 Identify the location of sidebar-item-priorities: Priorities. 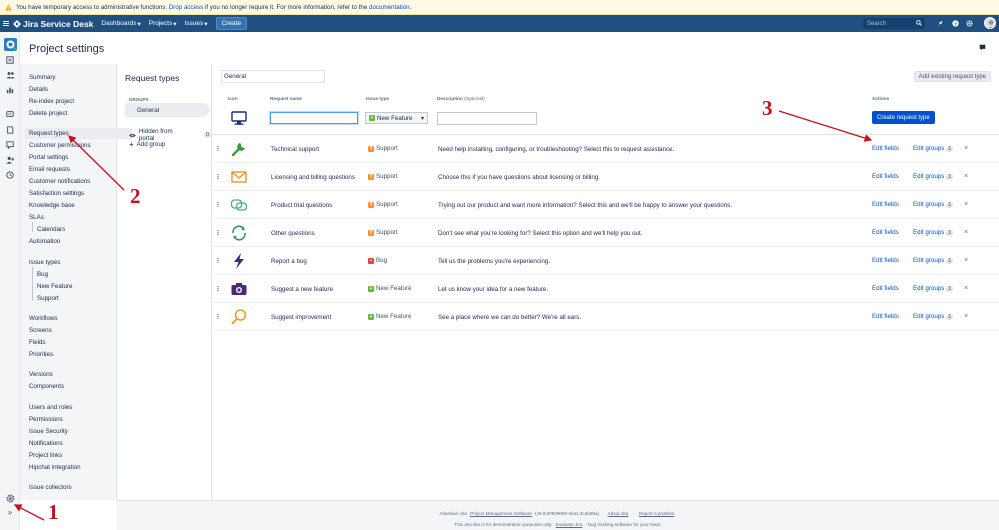
(41, 354).